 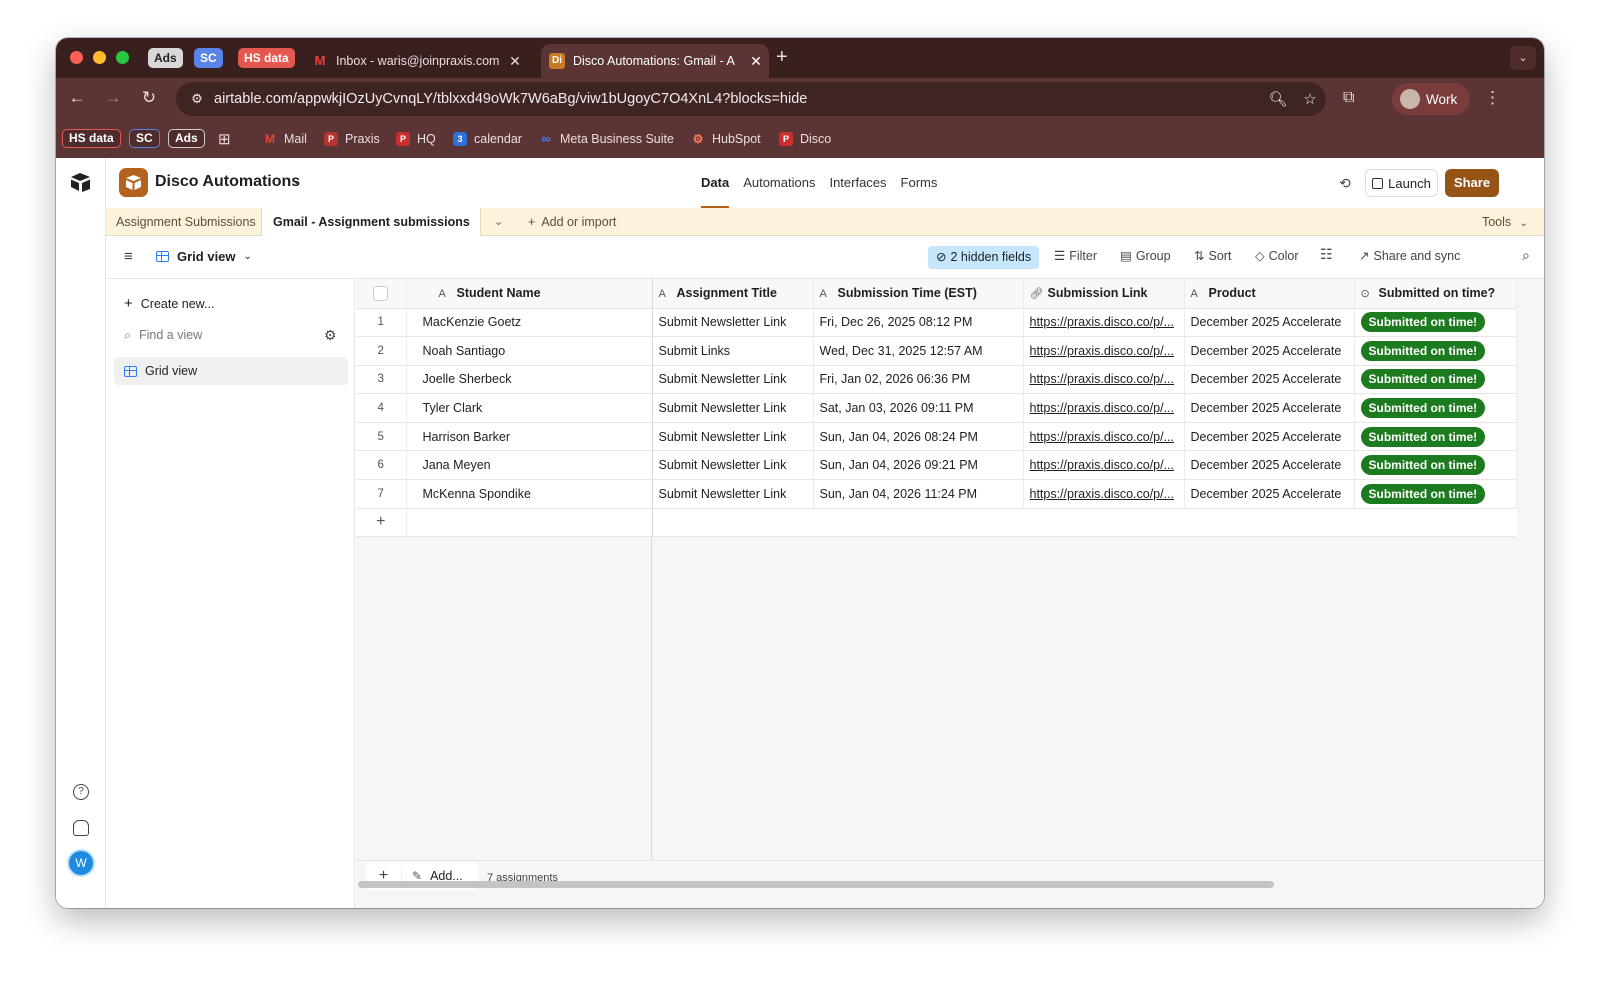 What do you see at coordinates (529, 494) in the screenshot?
I see `cell-student-name: McKenna Spondike` at bounding box center [529, 494].